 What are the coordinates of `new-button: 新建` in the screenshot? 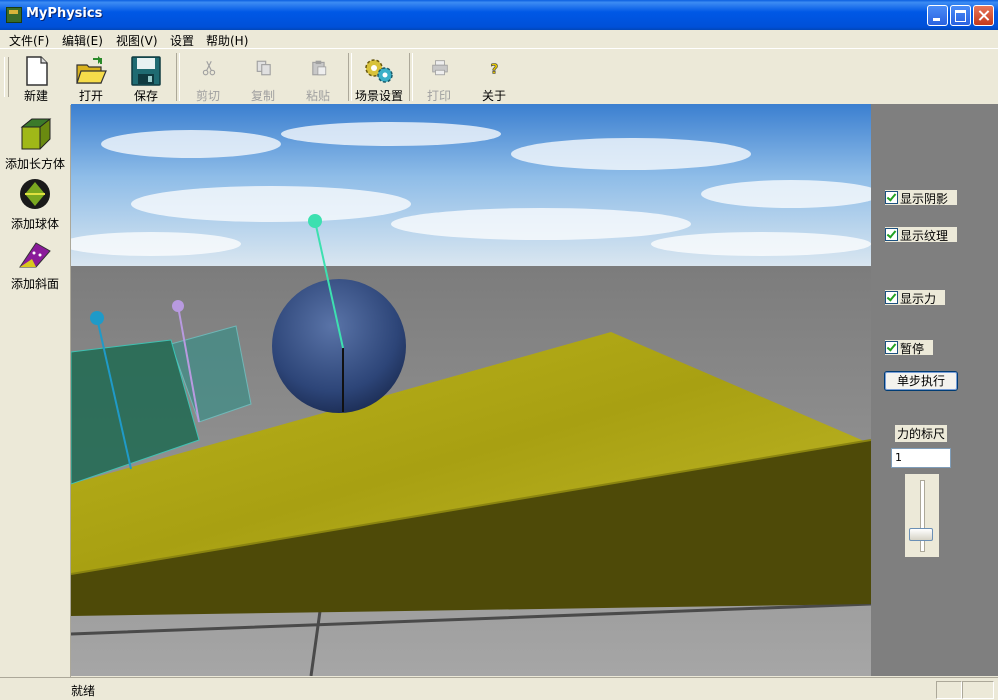 It's located at (36, 77).